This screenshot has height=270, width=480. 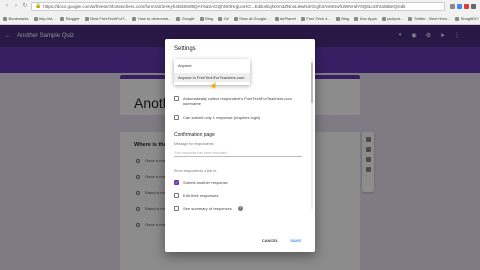 What do you see at coordinates (205, 182) in the screenshot?
I see `submit-another-label: Submit another response` at bounding box center [205, 182].